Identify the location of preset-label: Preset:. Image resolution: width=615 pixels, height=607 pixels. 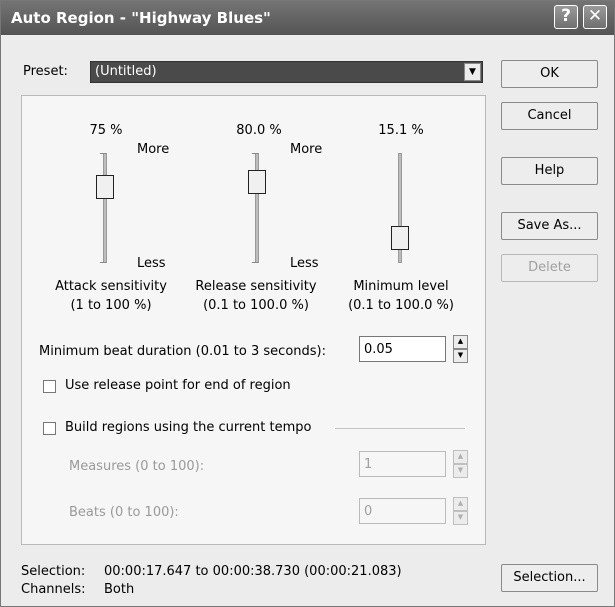
(45, 71).